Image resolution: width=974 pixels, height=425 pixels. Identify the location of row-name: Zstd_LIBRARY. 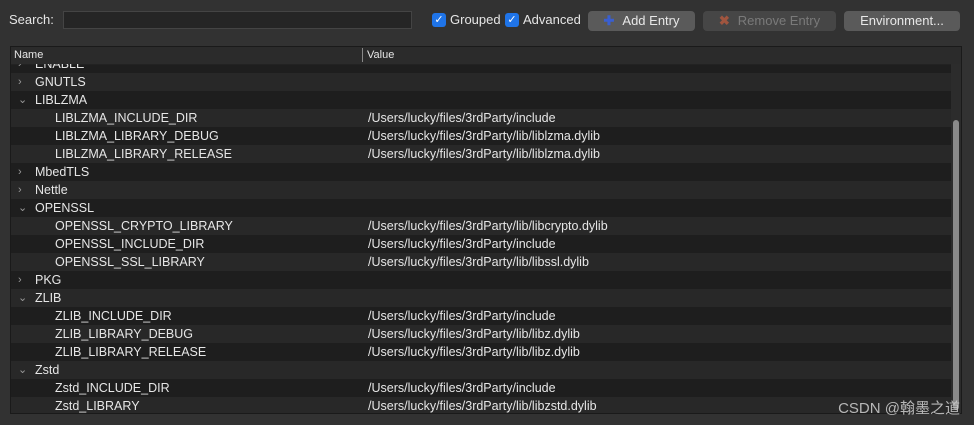
(97, 406).